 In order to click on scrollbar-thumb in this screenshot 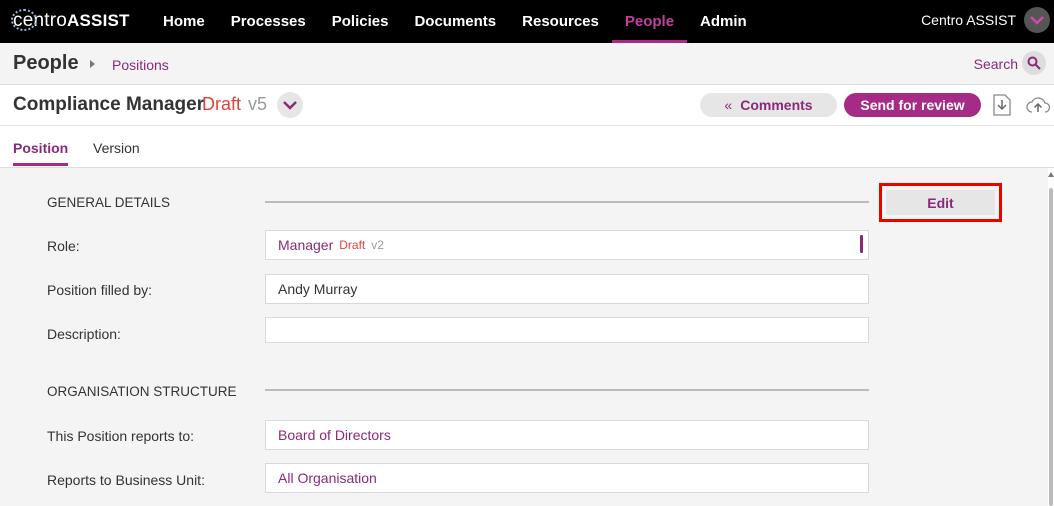, I will do `click(1051, 347)`.